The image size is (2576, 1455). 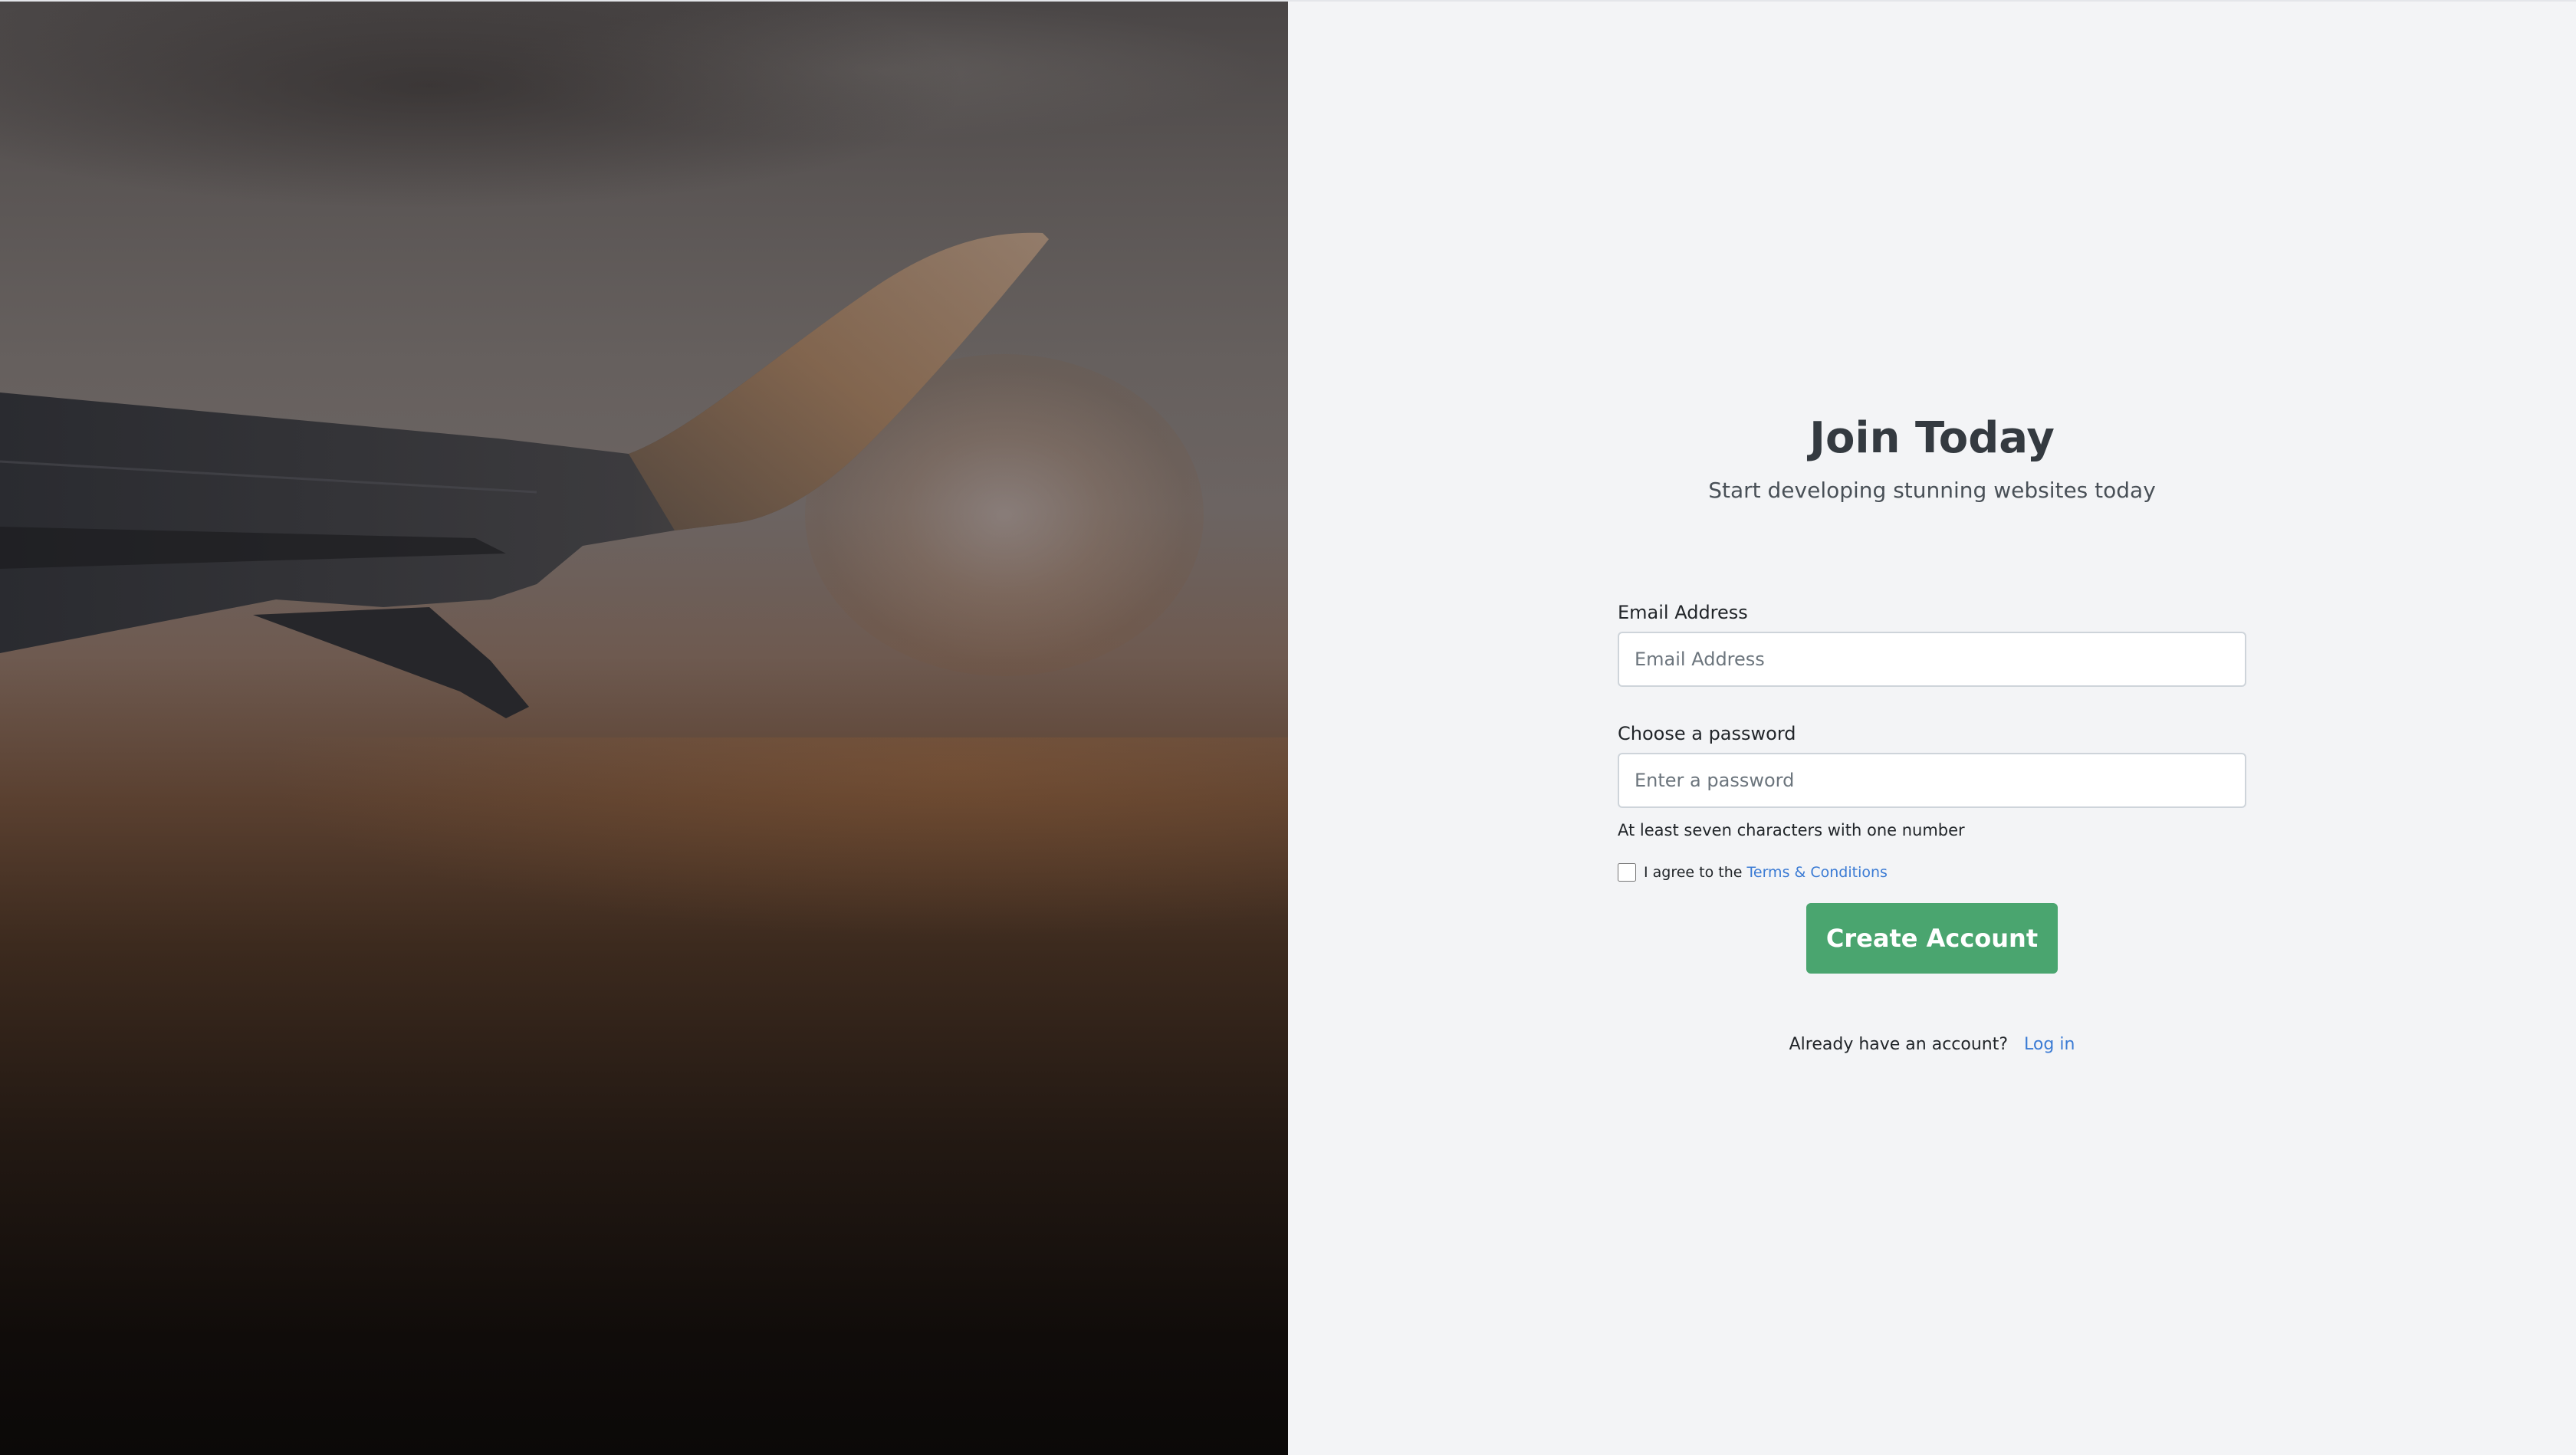 I want to click on page-title: Join Today, so click(x=1932, y=438).